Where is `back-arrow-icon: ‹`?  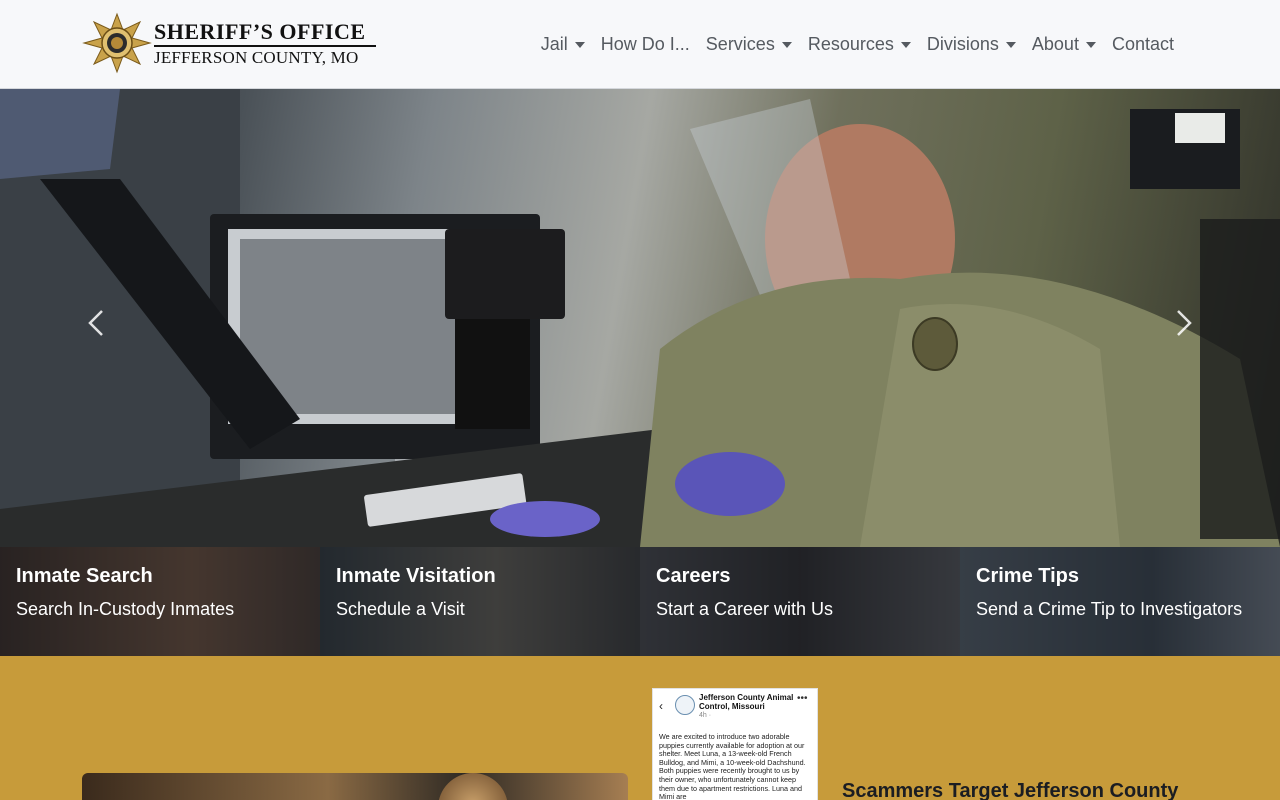 back-arrow-icon: ‹ is located at coordinates (661, 706).